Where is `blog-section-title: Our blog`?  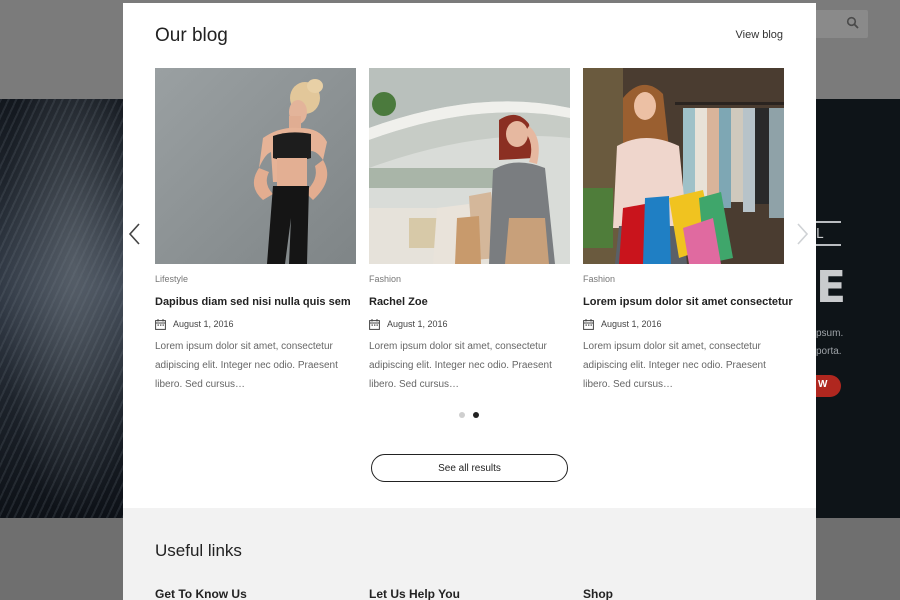 blog-section-title: Our blog is located at coordinates (191, 35).